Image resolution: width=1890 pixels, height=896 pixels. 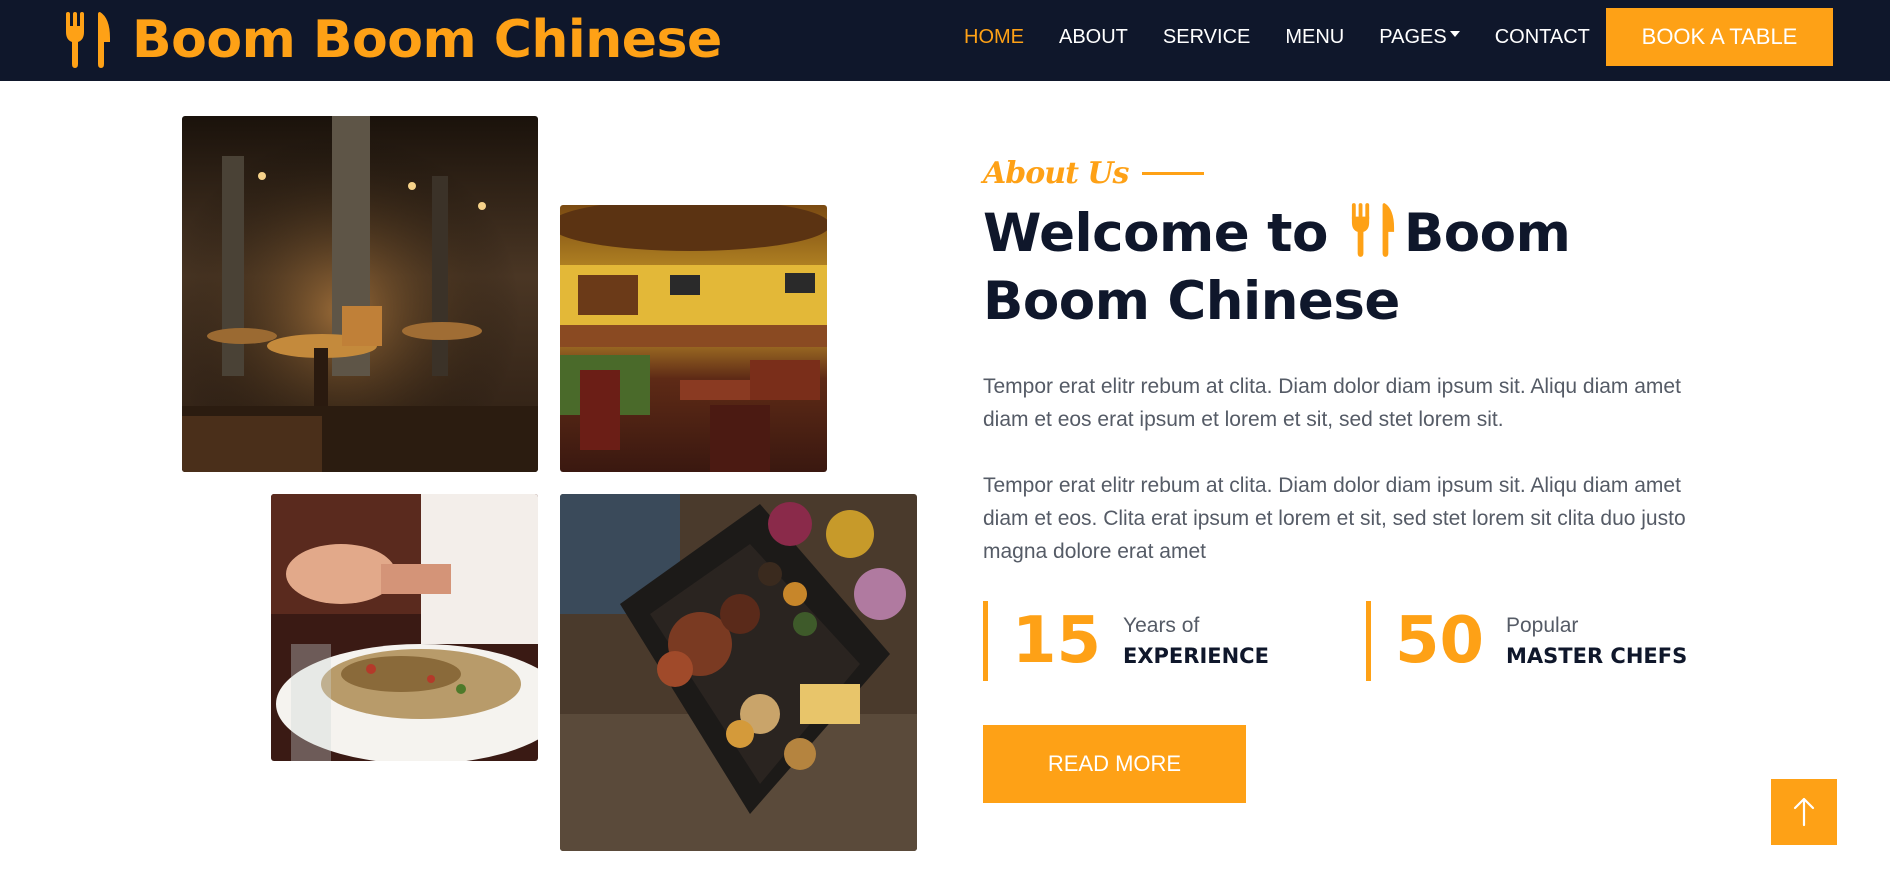 I want to click on nav-menu: MENU, so click(x=1314, y=37).